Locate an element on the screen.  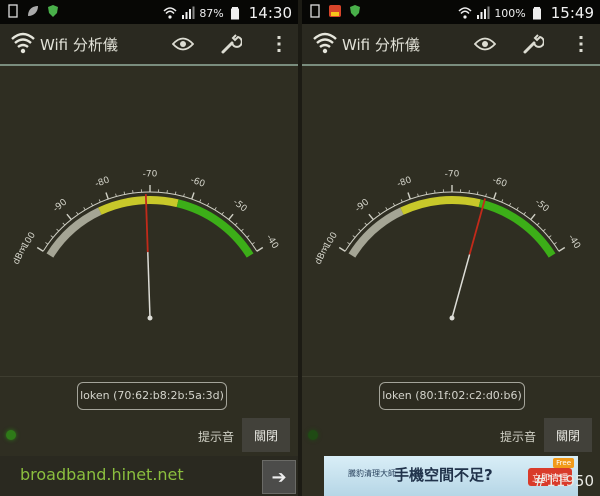
status-bar: 87% 14:30 is located at coordinates (149, 12).